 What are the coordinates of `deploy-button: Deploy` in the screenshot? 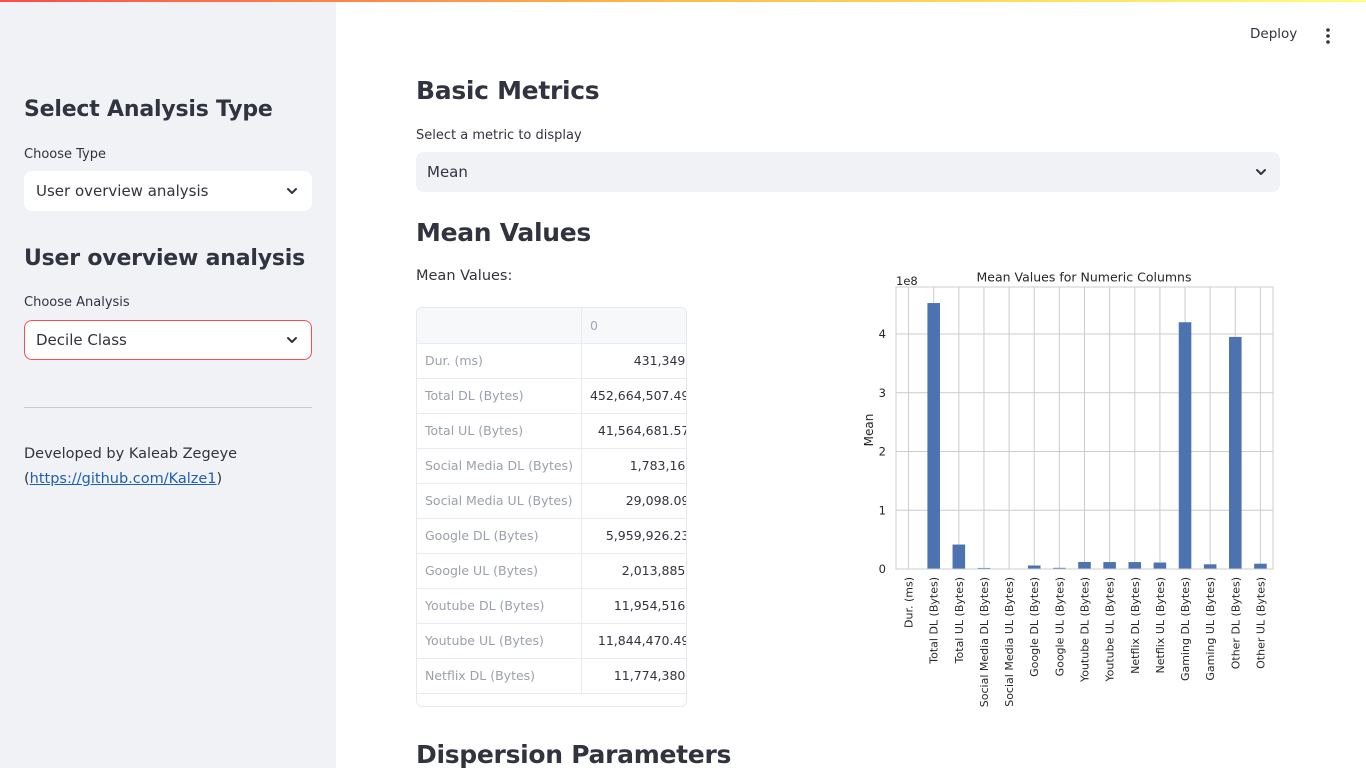 It's located at (1273, 37).